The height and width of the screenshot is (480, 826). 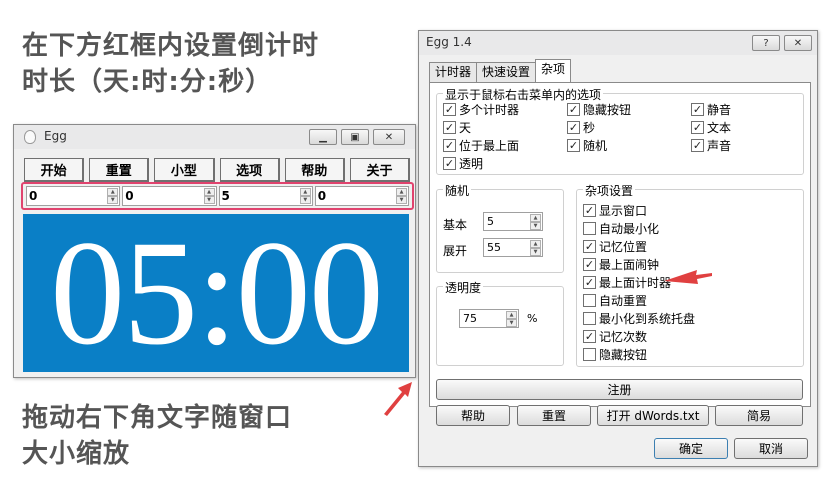 I want to click on random-group: 随机 基本 5 ▲ ▼ 展开 55 ▲ ▼, so click(x=500, y=227).